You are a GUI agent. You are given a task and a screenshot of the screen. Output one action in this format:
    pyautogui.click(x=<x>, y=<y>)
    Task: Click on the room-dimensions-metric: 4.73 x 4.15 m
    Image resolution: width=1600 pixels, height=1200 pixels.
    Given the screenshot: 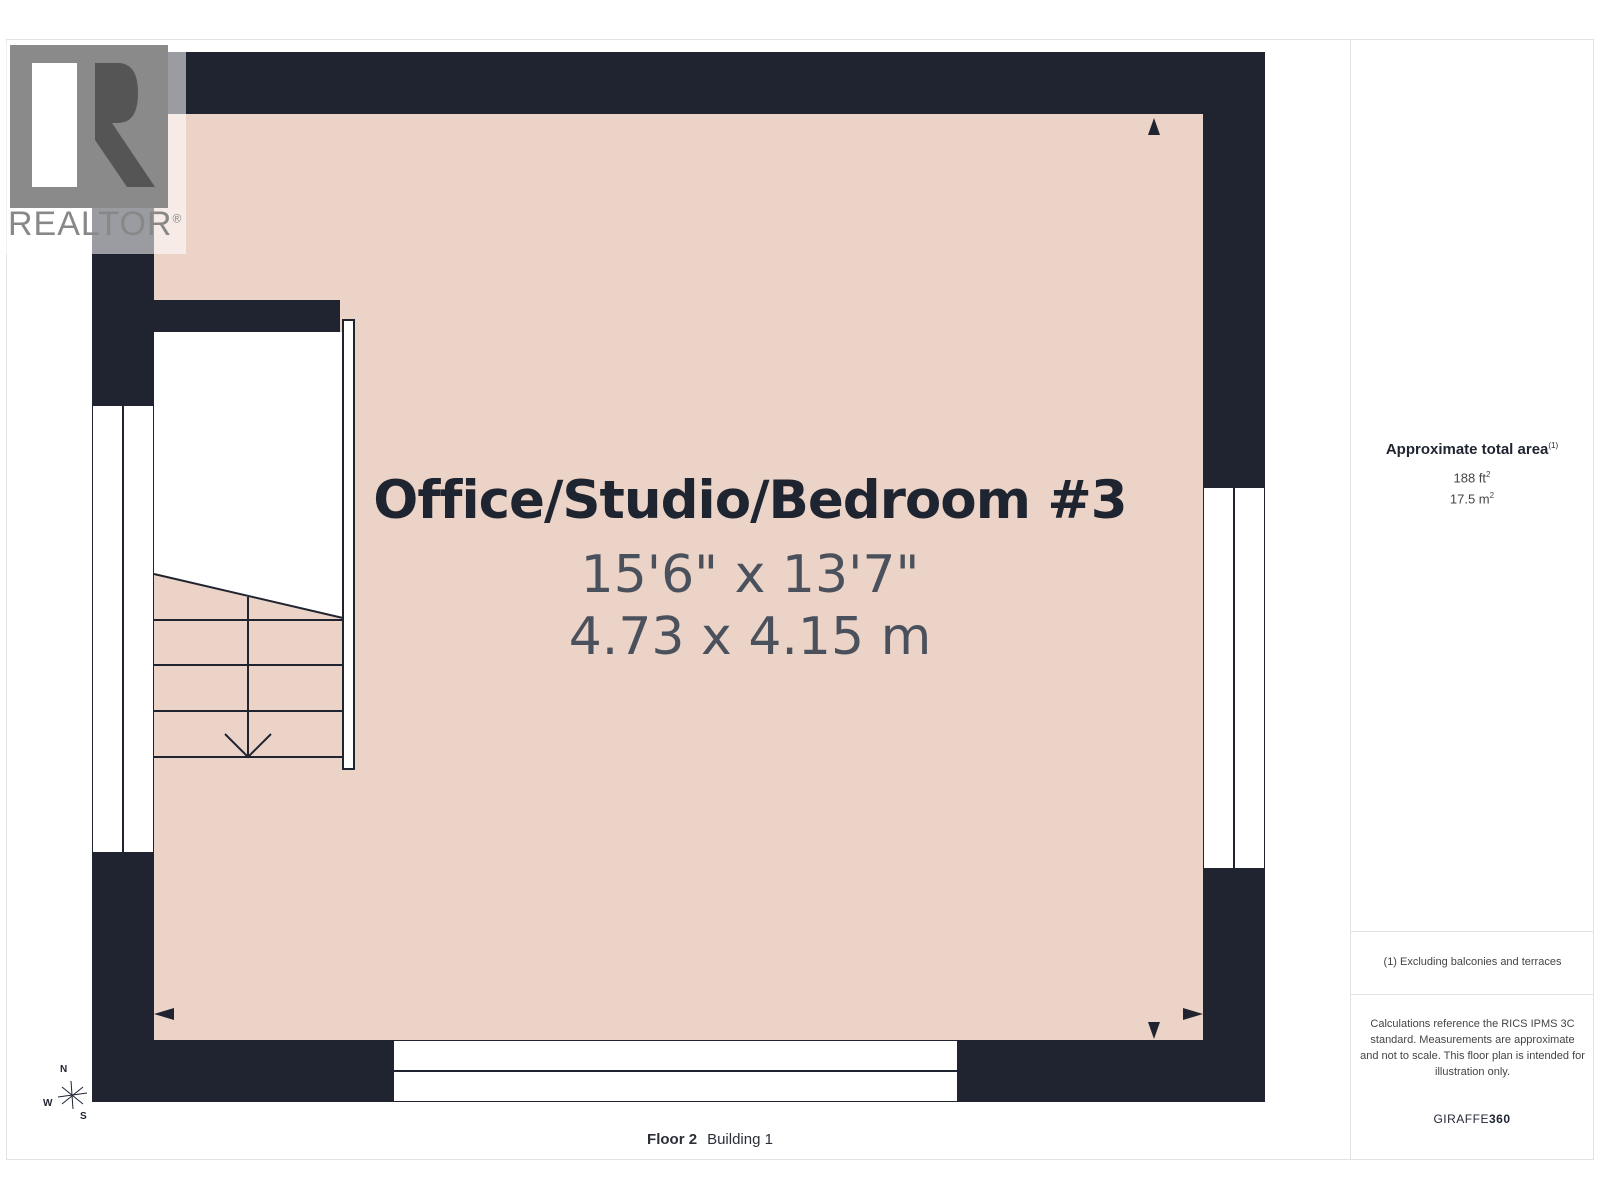 What is the action you would take?
    pyautogui.click(x=750, y=637)
    